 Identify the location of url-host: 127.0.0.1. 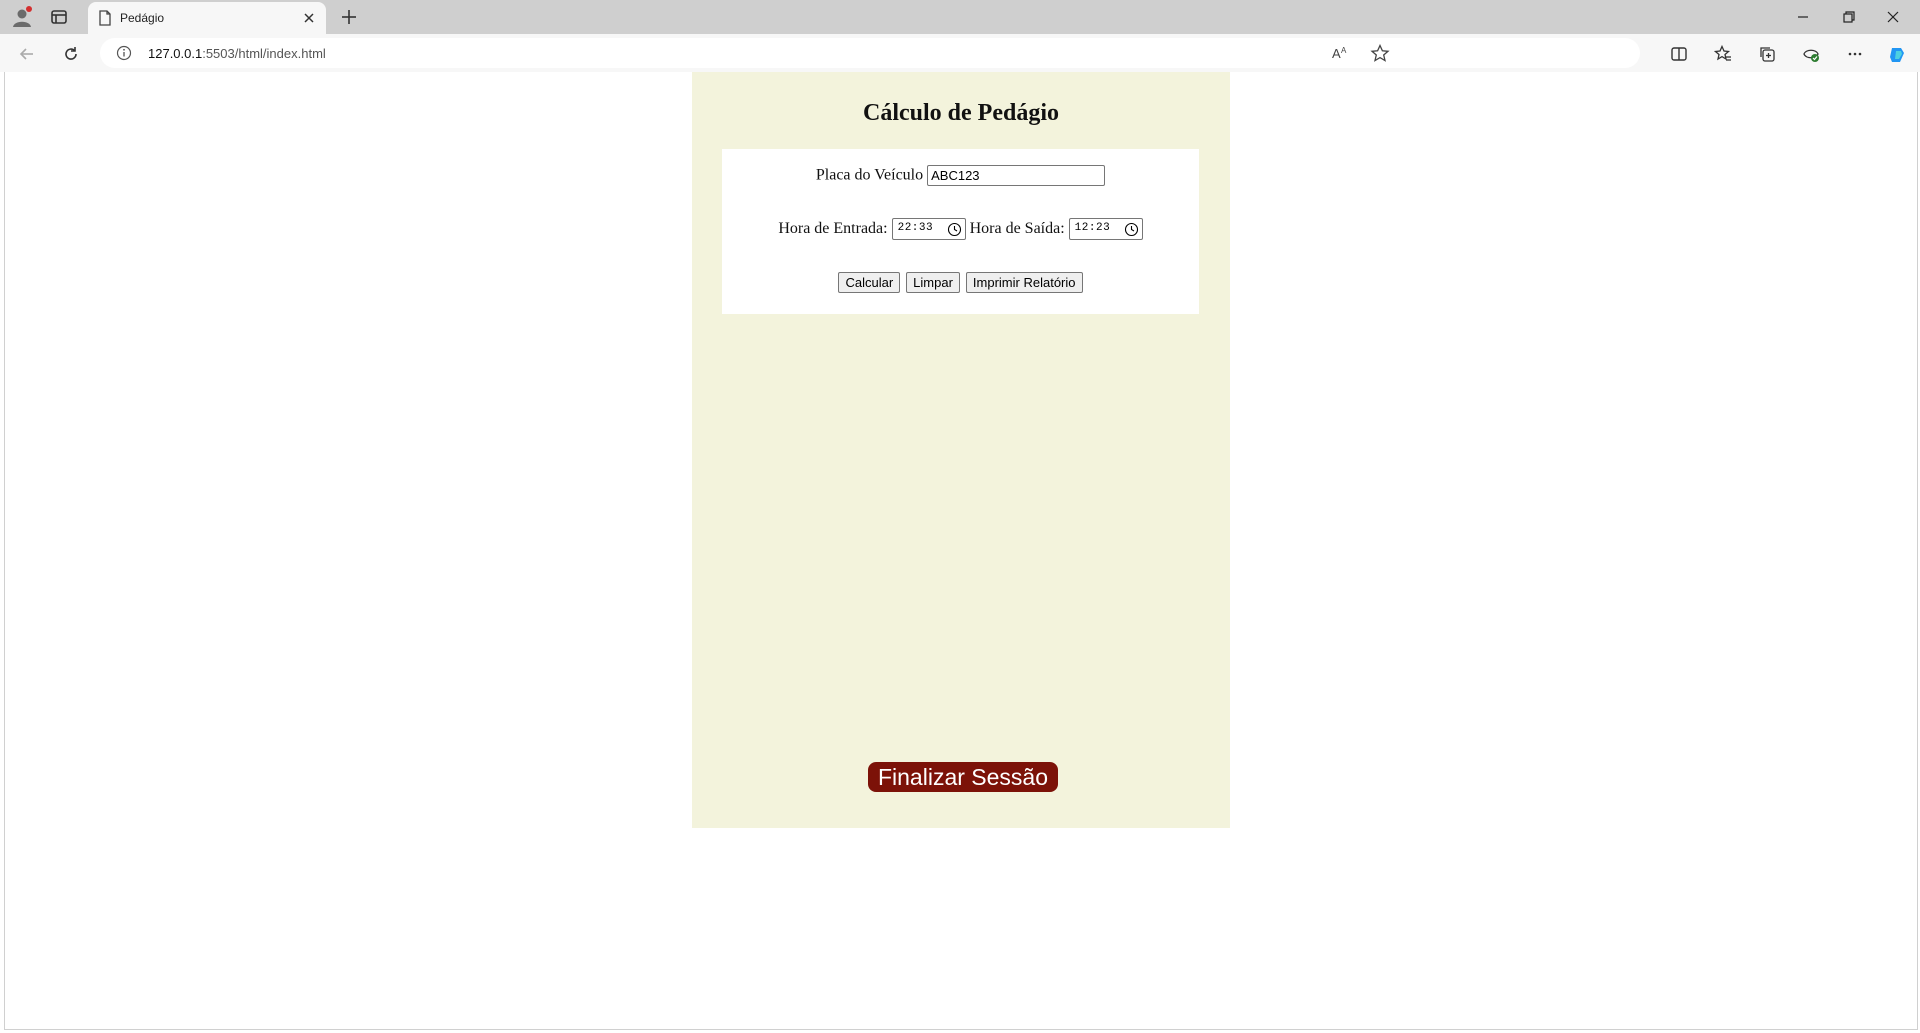
(175, 53).